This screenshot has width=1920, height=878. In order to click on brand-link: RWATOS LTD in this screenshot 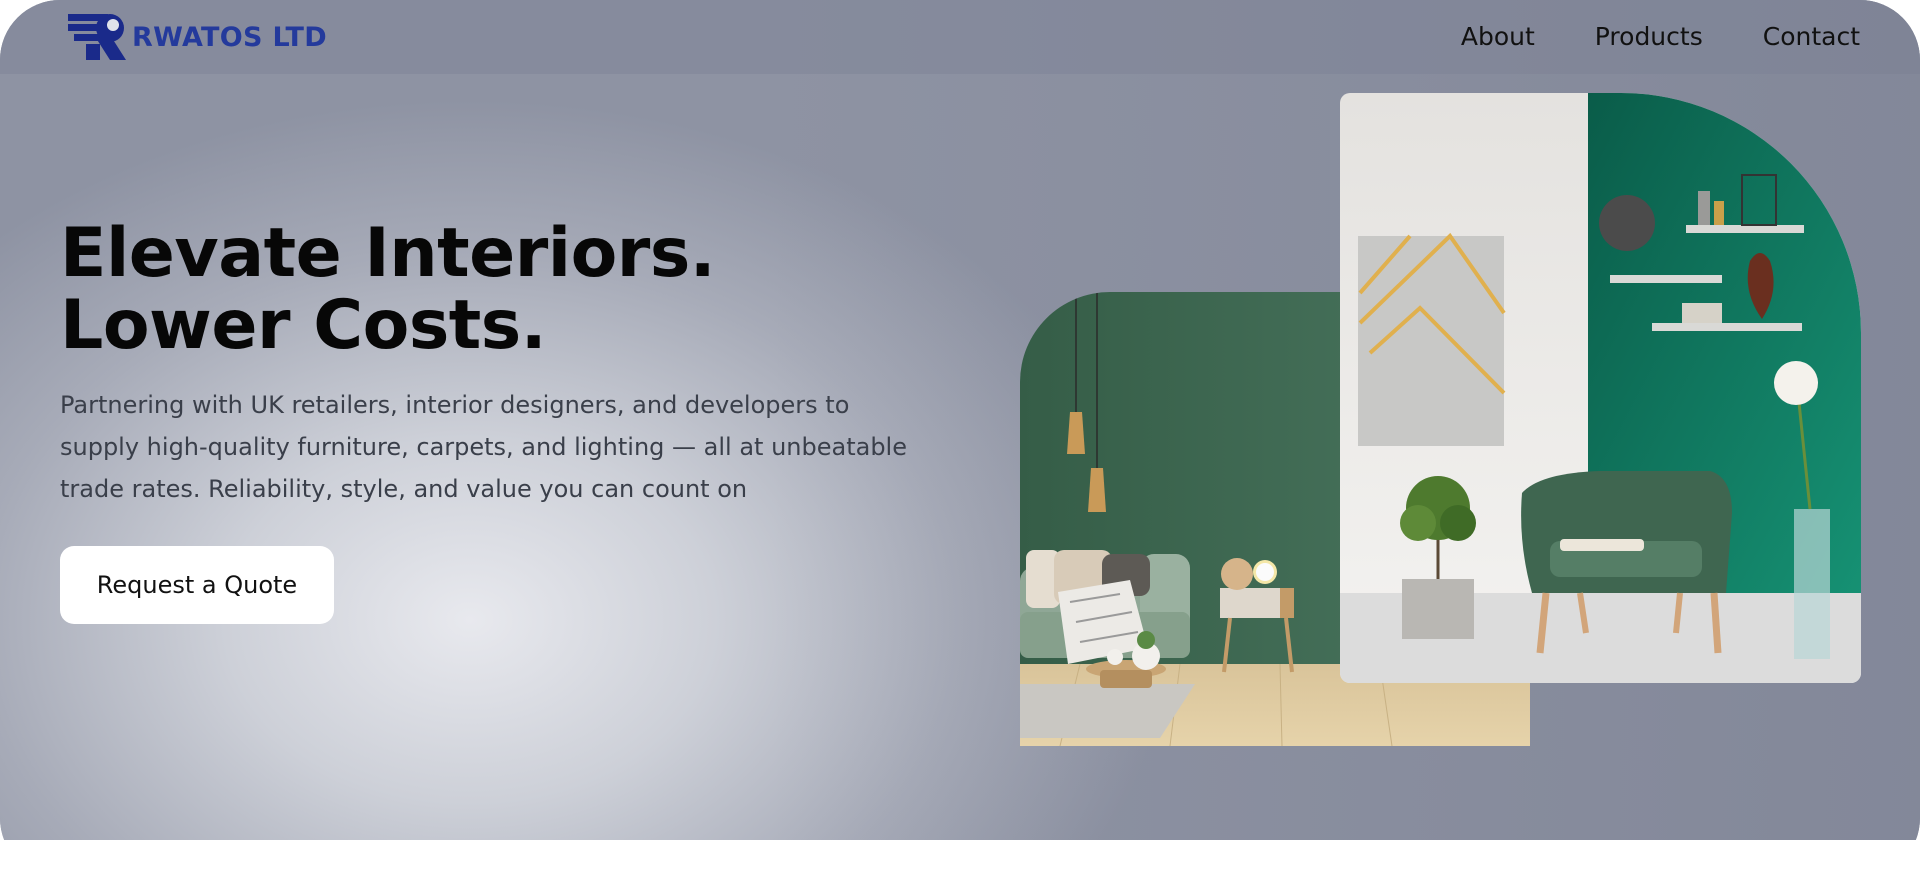, I will do `click(196, 37)`.